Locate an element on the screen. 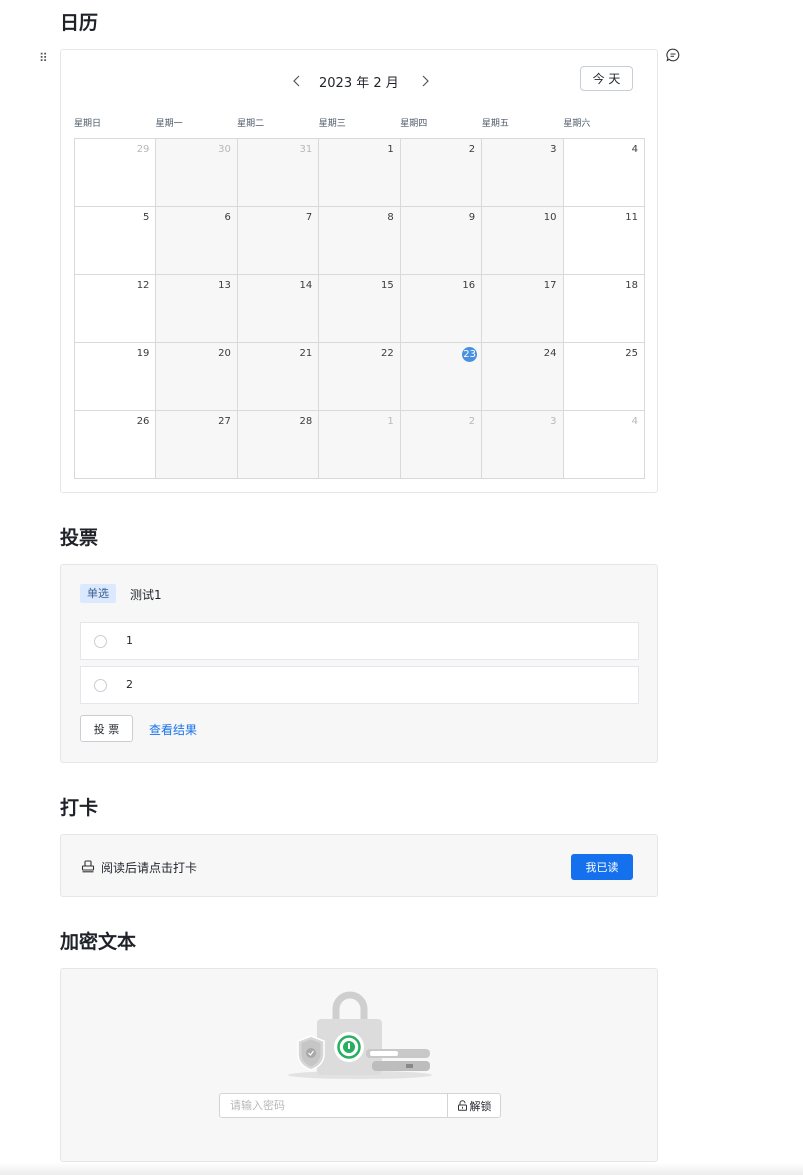 The image size is (803, 1175). day-number: 12 is located at coordinates (143, 285).